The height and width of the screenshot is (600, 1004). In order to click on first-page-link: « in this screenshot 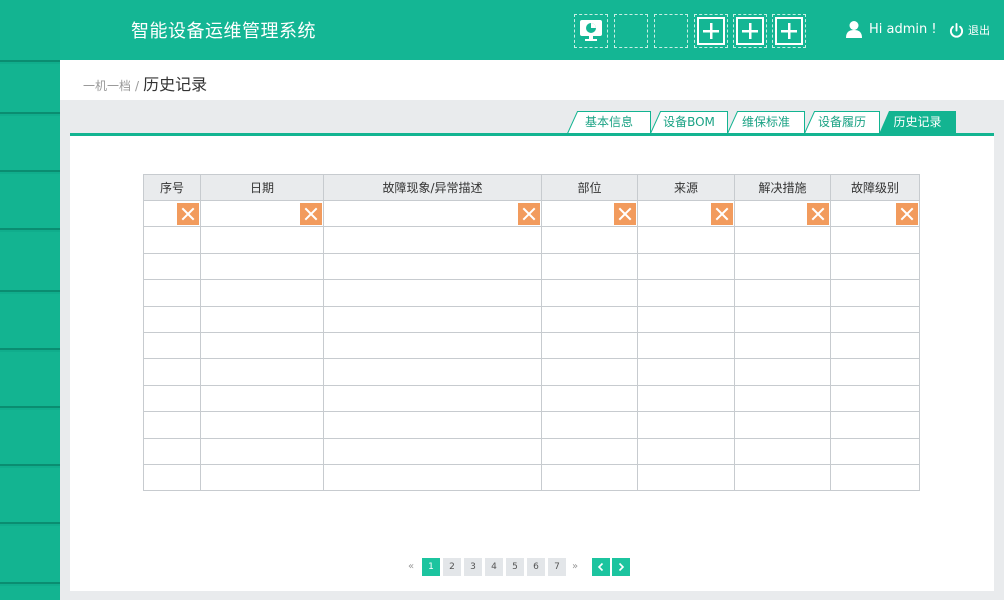, I will do `click(411, 567)`.